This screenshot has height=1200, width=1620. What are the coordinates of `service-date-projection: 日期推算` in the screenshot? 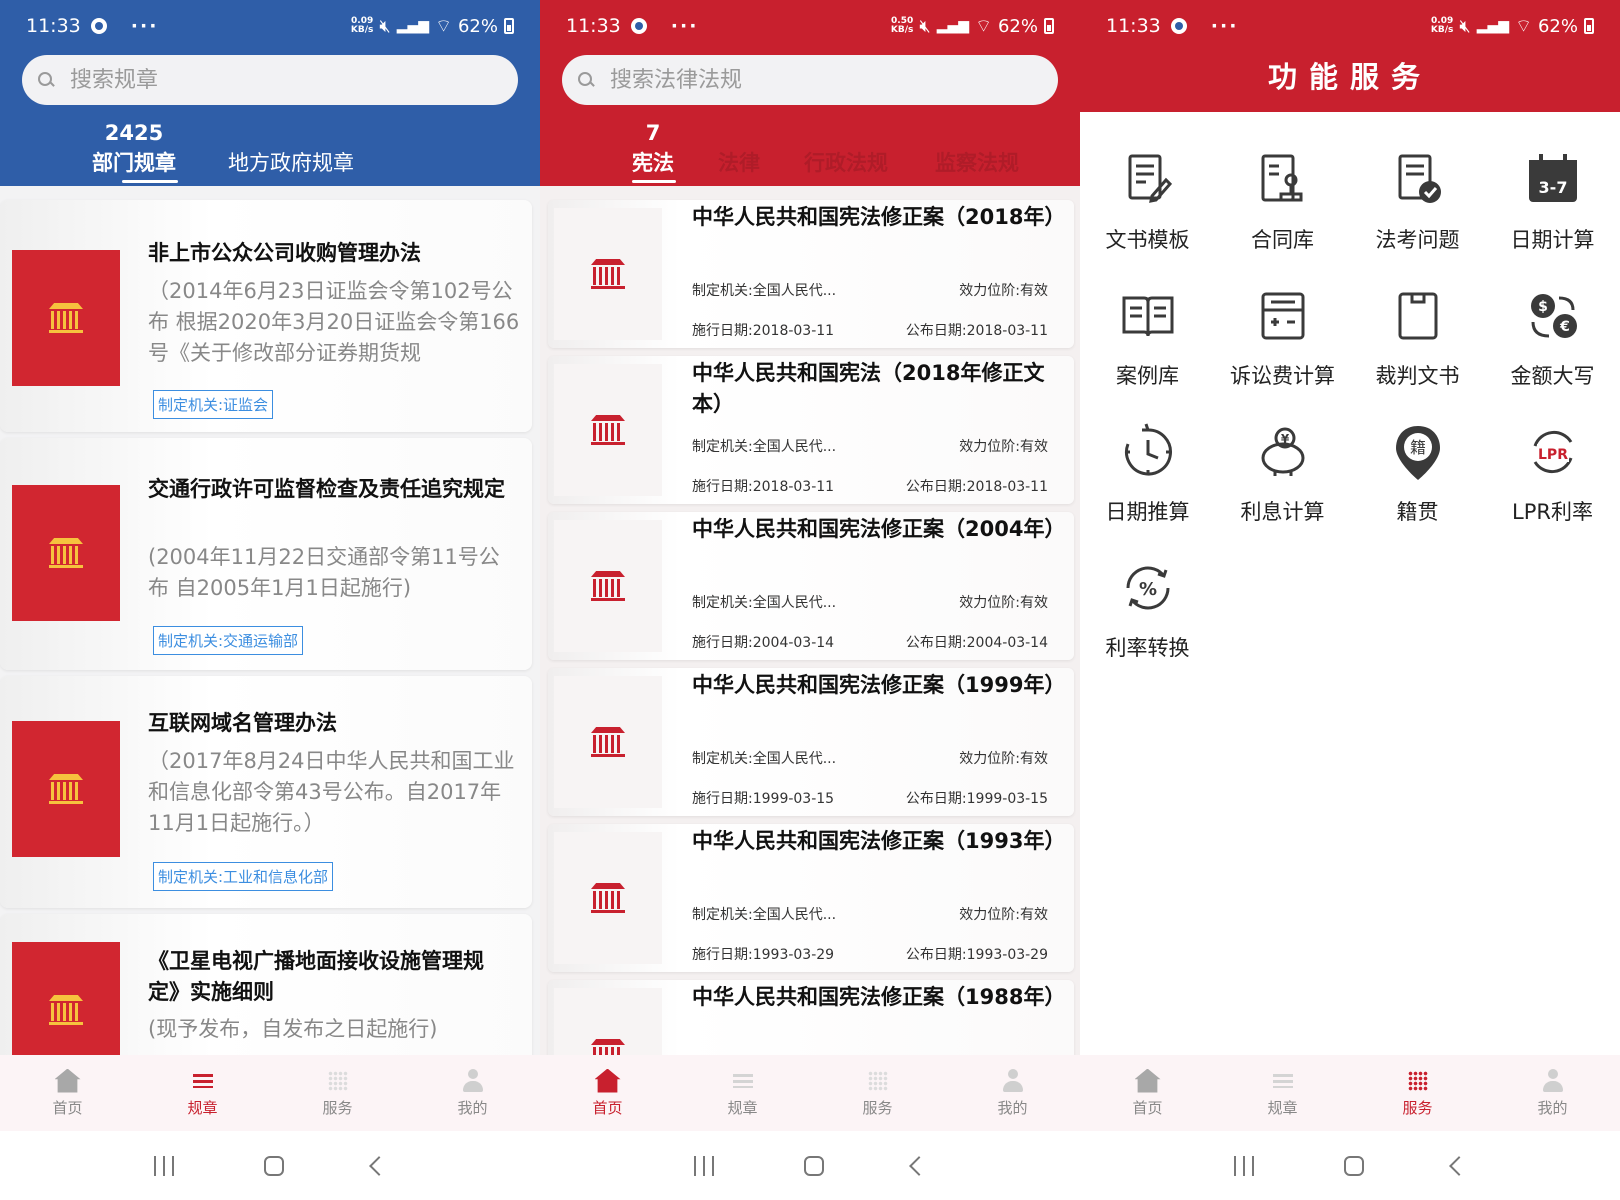 It's located at (1147, 474).